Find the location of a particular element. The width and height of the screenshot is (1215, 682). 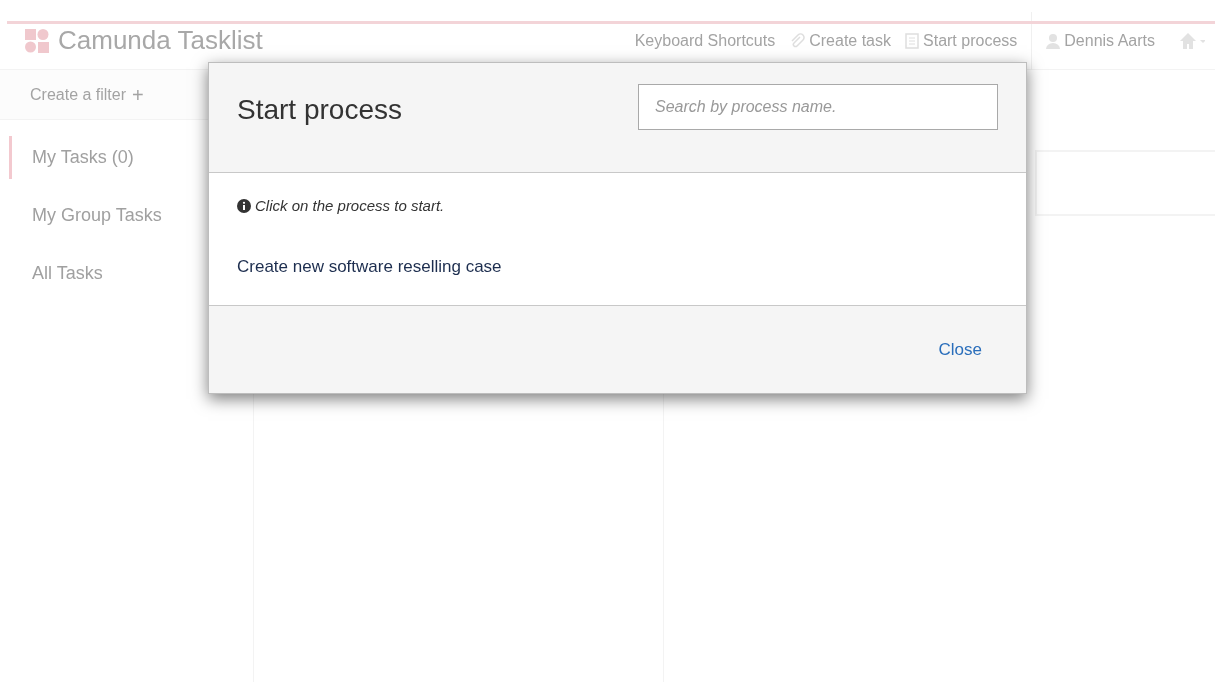

dialog-title: Start process is located at coordinates (319, 110).